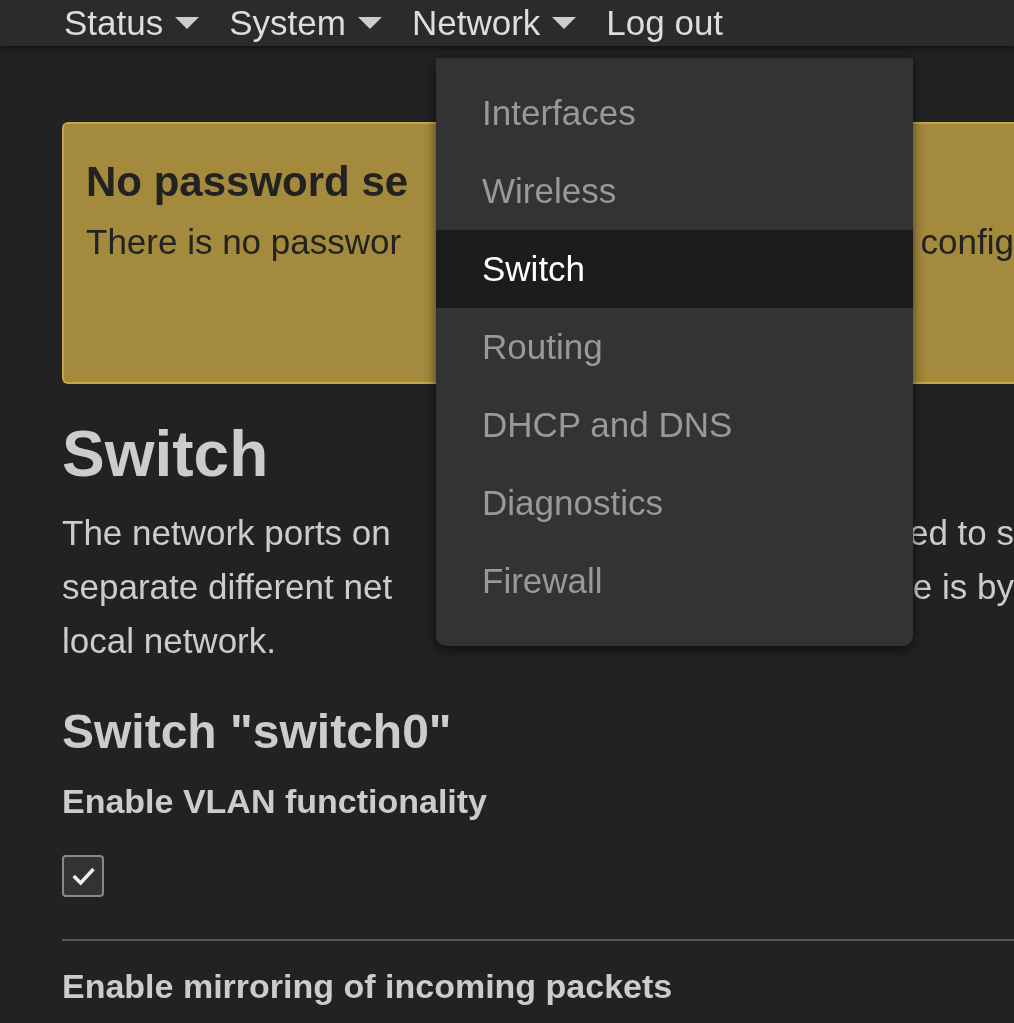  I want to click on page-title: Switch, so click(165, 454).